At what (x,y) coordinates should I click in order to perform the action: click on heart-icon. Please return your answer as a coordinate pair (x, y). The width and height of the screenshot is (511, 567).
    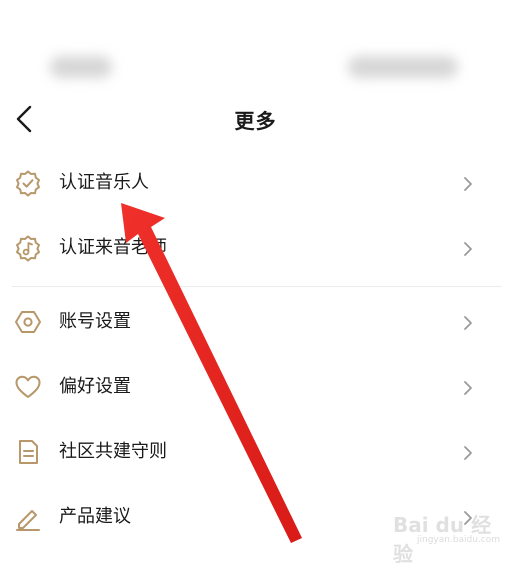
    Looking at the image, I should click on (28, 386).